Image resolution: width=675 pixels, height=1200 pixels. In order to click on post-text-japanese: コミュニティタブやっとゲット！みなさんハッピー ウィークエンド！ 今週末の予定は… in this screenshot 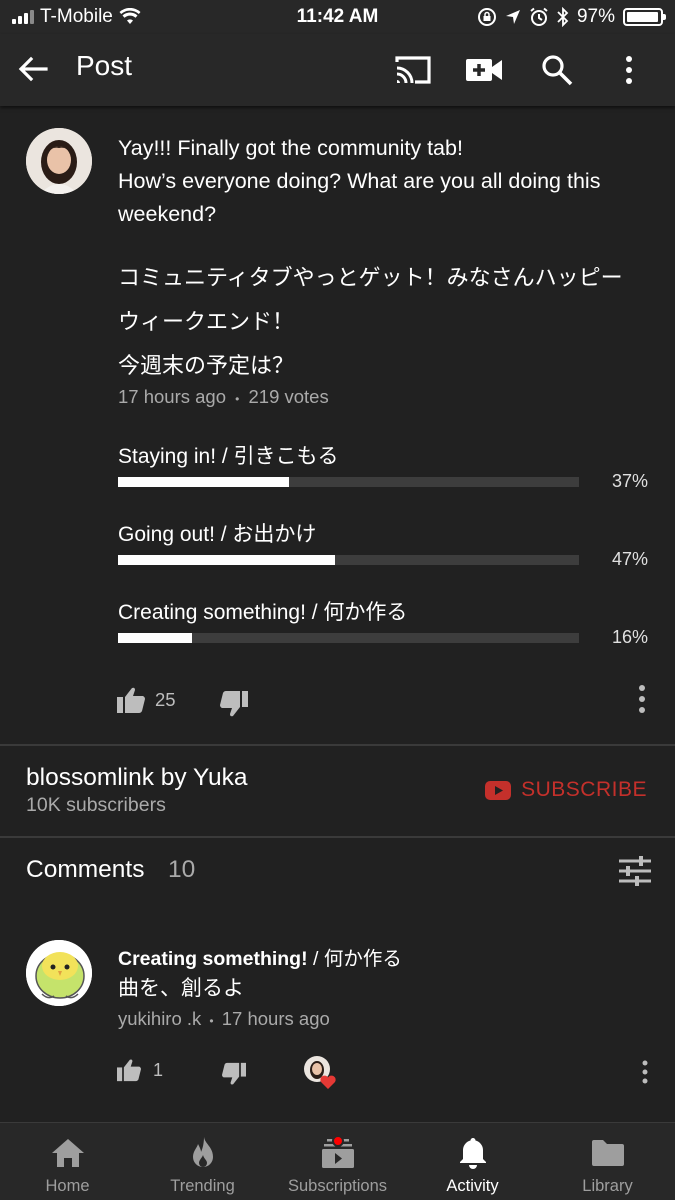, I will do `click(383, 322)`.